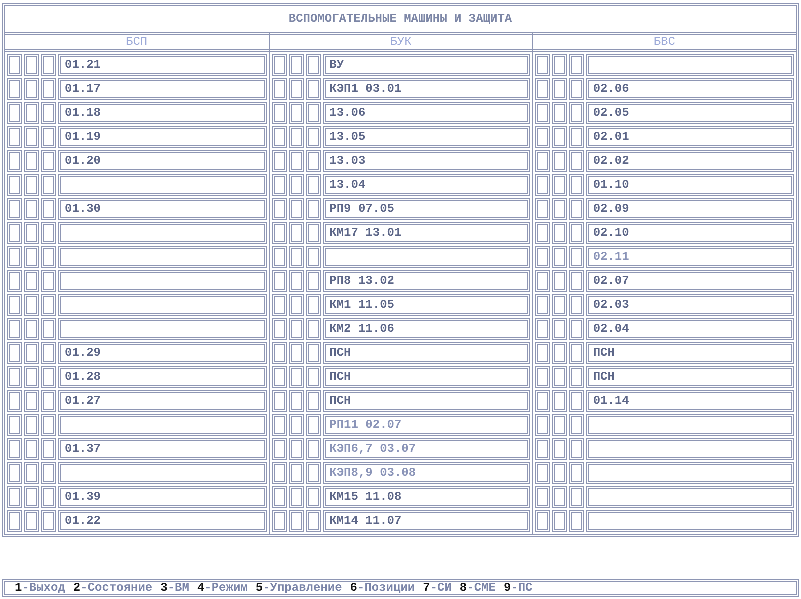 The width and height of the screenshot is (801, 599). Describe the element at coordinates (426, 113) in the screenshot. I see `signal-label-cell: 13.06` at that location.